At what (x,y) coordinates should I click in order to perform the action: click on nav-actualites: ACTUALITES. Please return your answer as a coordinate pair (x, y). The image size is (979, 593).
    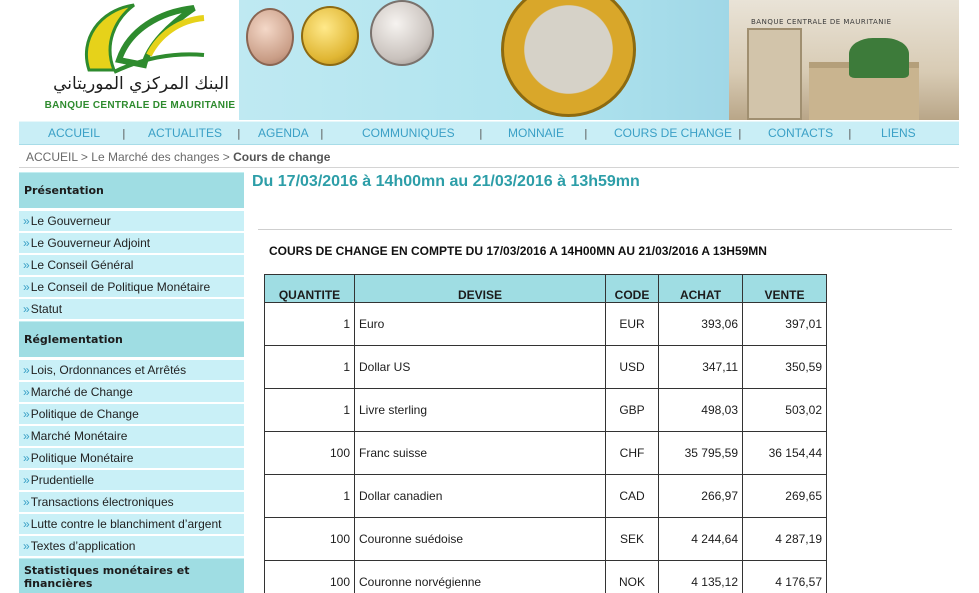
    Looking at the image, I should click on (185, 133).